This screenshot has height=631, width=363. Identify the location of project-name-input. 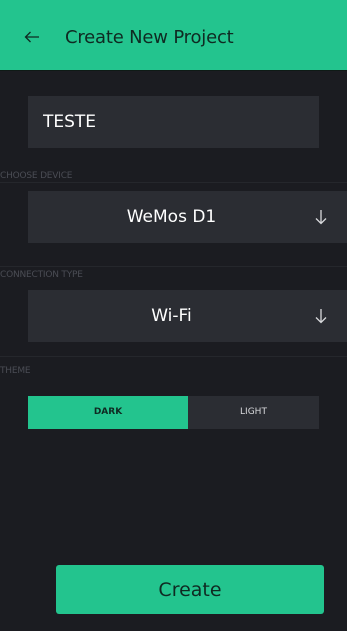
(173, 122).